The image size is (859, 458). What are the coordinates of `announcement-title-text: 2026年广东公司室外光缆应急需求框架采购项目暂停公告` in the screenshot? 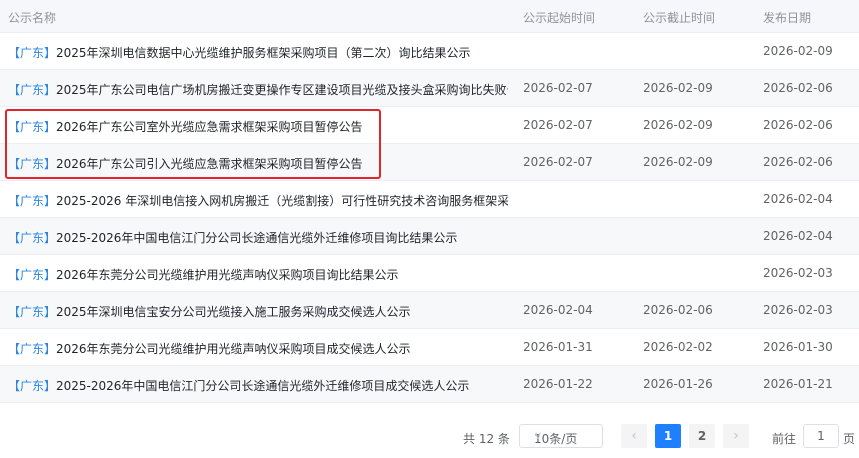 It's located at (209, 127).